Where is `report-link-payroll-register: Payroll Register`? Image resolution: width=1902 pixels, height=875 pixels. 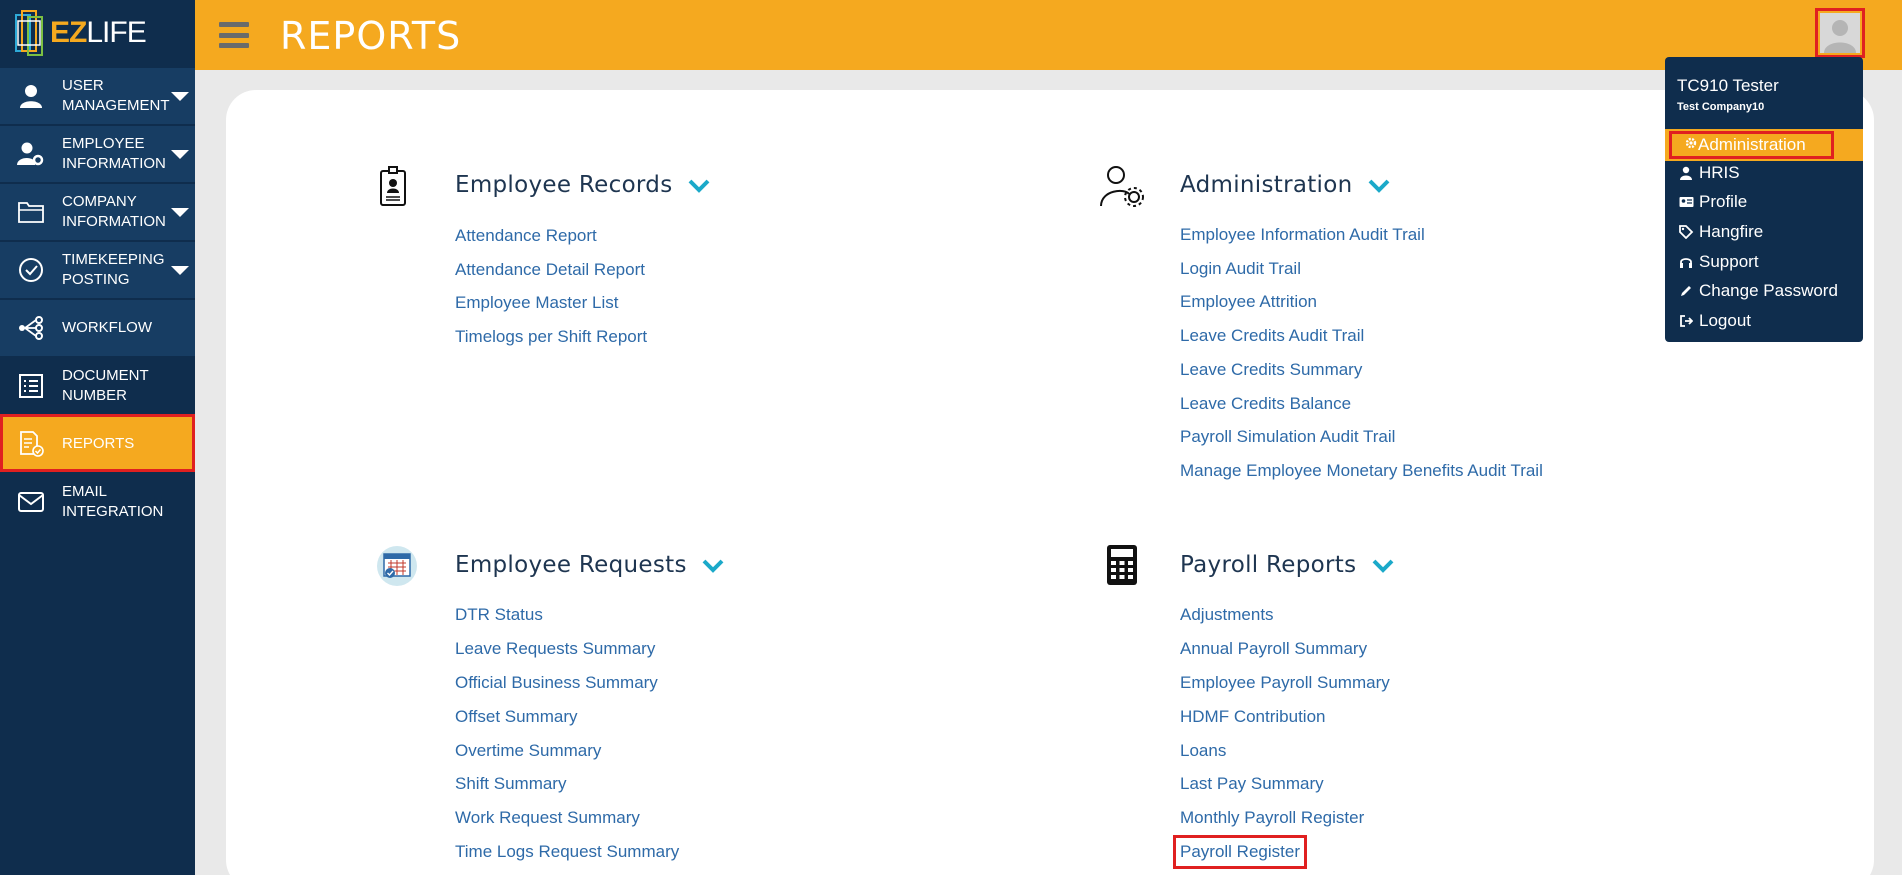 report-link-payroll-register: Payroll Register is located at coordinates (1240, 852).